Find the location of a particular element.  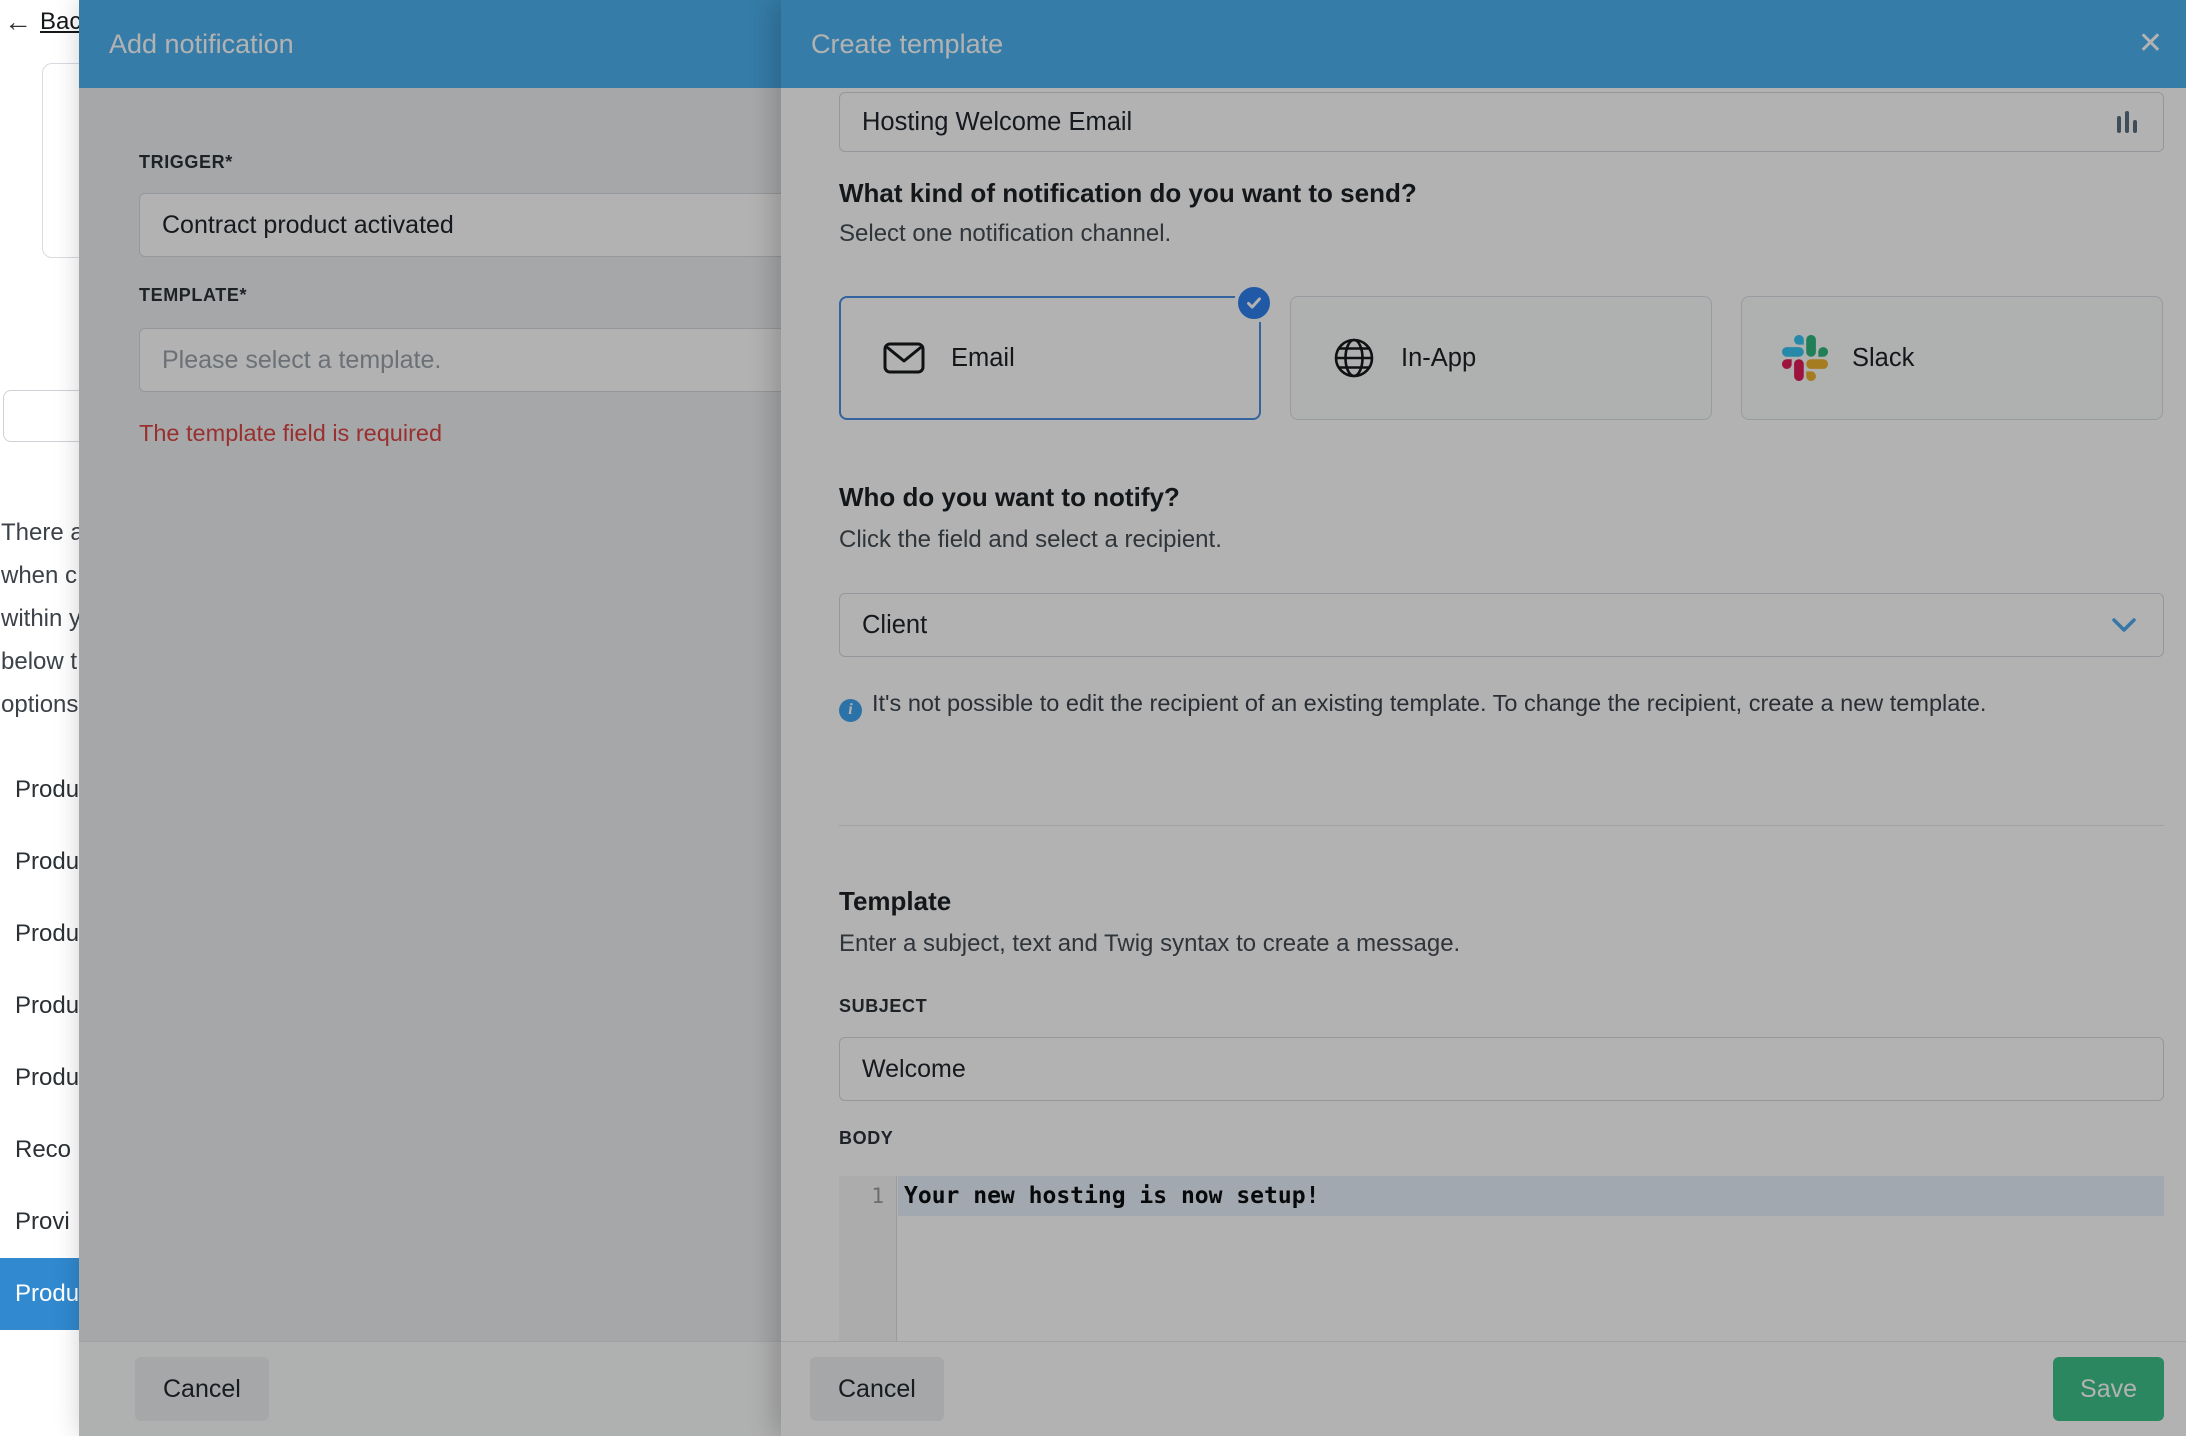

background-paragraph: There a when c within y below t options is located at coordinates (42, 618).